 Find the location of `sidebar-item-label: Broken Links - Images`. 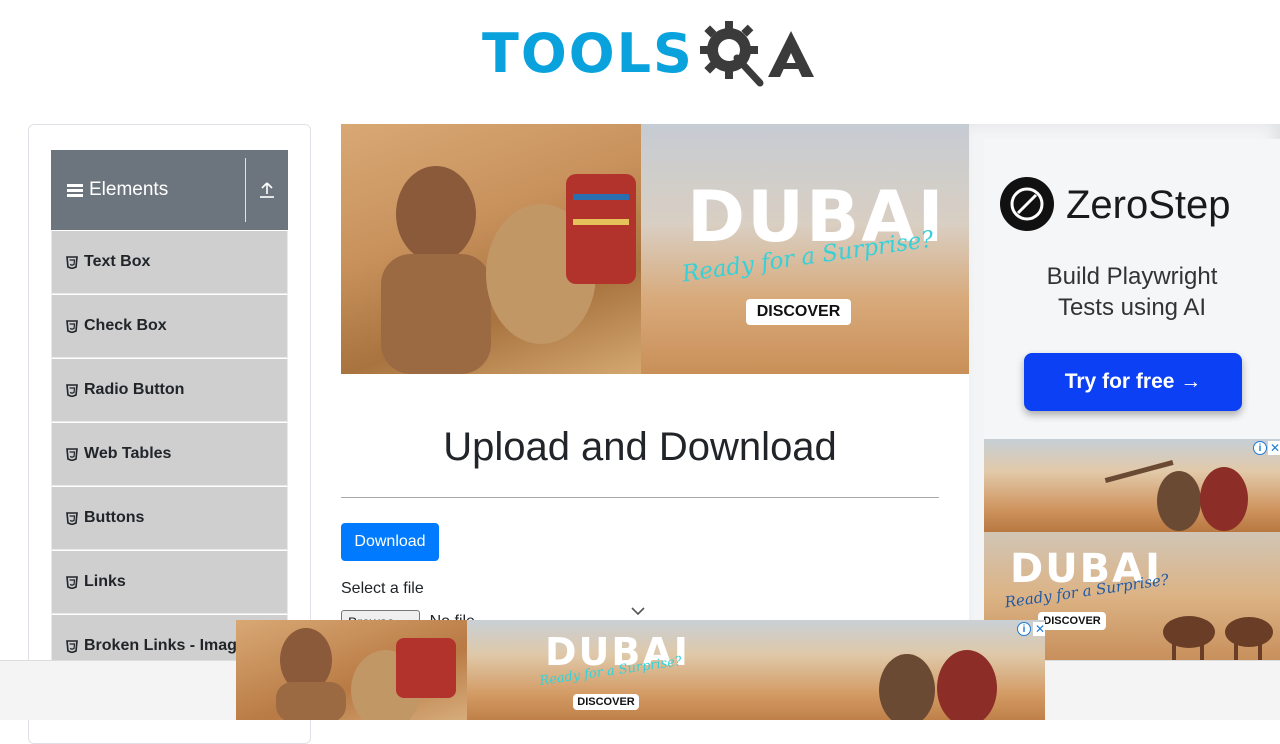

sidebar-item-label: Broken Links - Images is located at coordinates (169, 645).